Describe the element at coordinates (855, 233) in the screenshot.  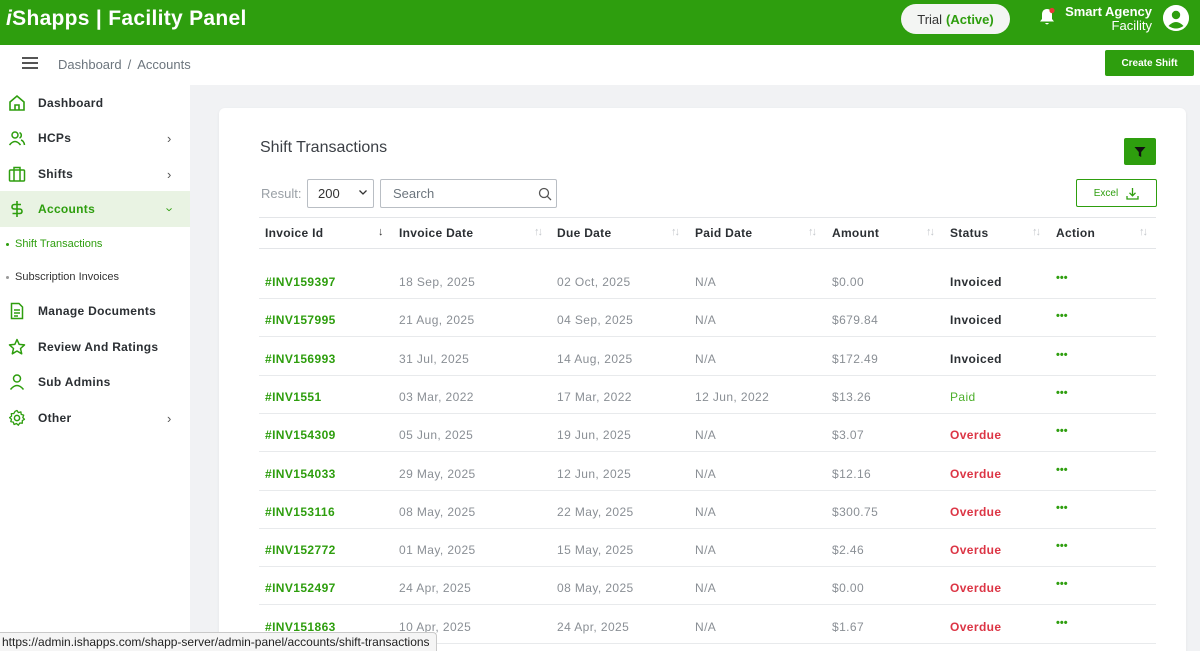
I see `column-header-amount: Amount` at that location.